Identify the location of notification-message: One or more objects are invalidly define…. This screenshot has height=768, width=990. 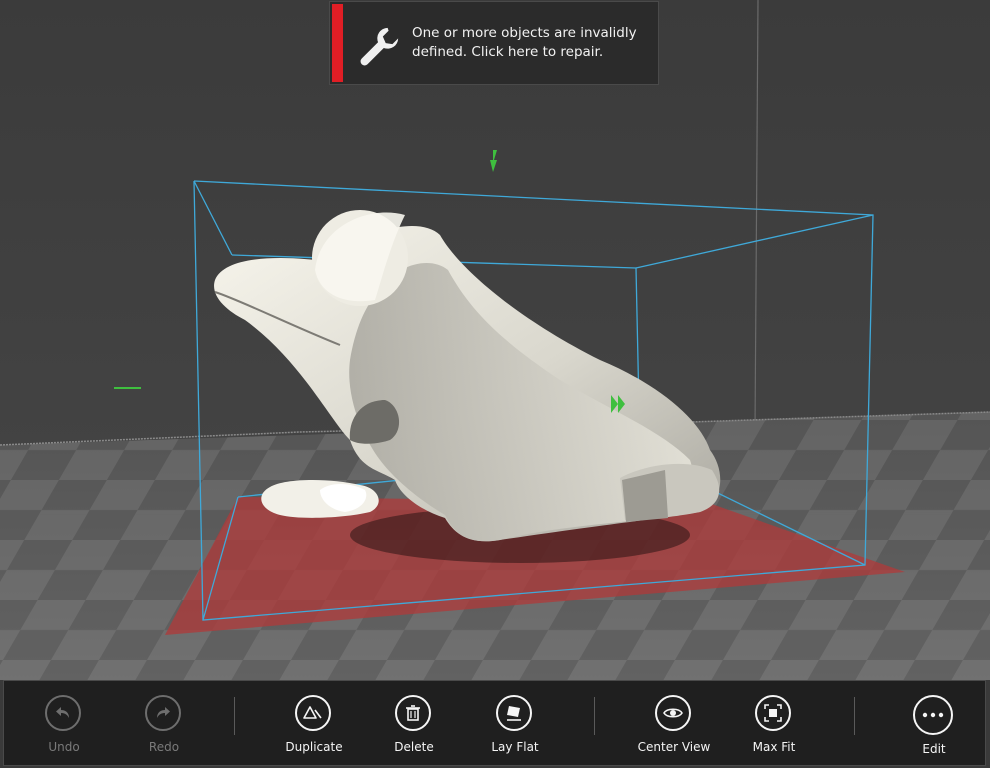
(524, 42).